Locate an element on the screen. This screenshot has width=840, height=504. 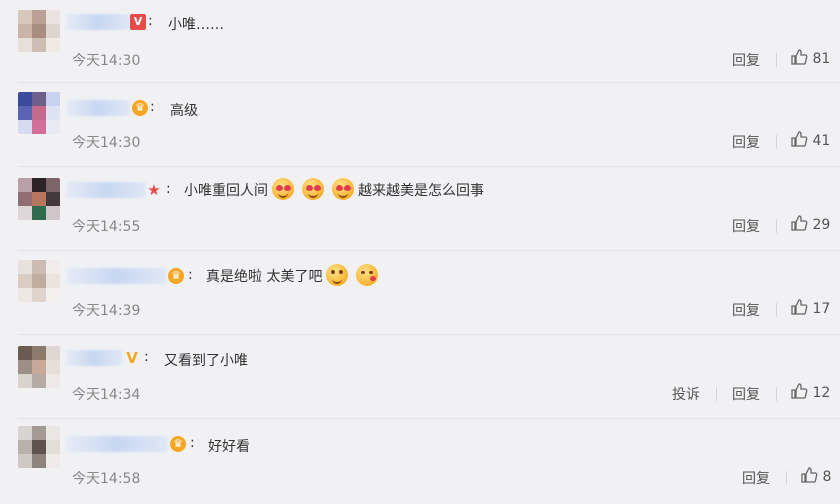
comment-text: 又看到了小唯 is located at coordinates (206, 361).